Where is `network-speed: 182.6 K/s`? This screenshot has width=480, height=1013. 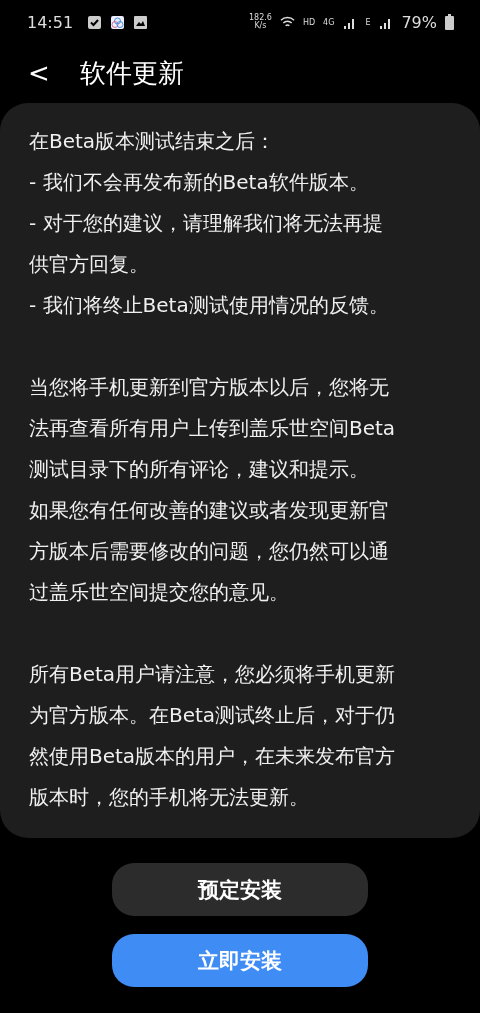
network-speed: 182.6 K/s is located at coordinates (260, 22).